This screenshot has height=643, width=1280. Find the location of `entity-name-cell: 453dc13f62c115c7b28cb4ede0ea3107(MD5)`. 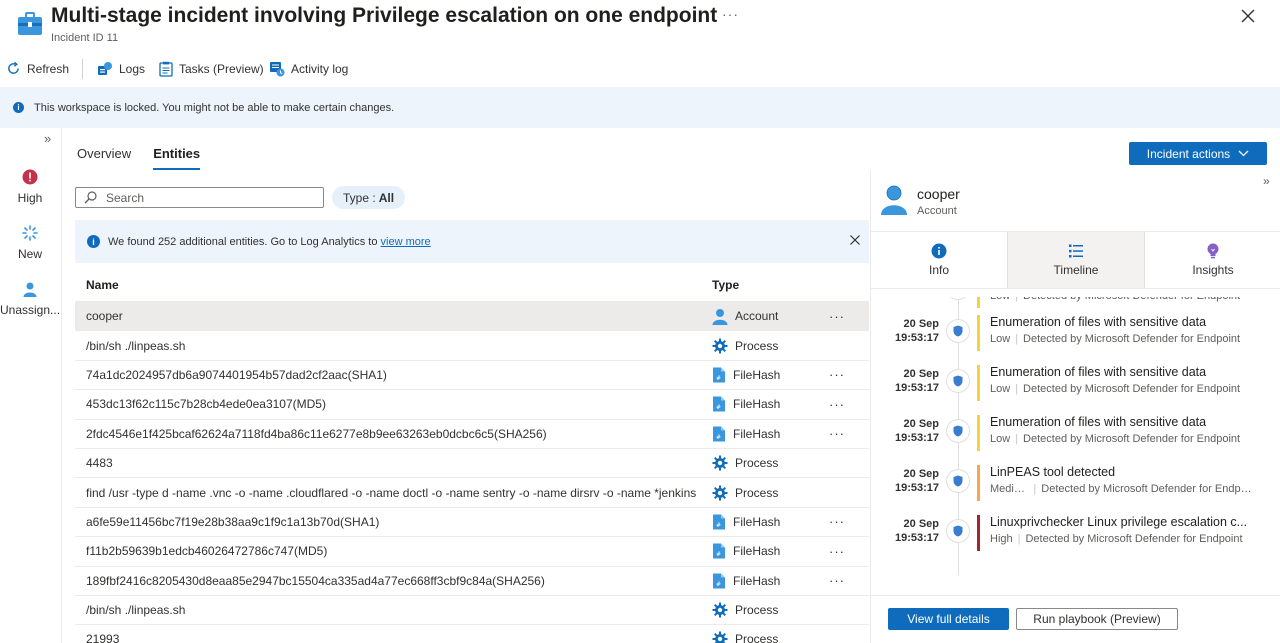

entity-name-cell: 453dc13f62c115c7b28cb4ede0ea3107(MD5) is located at coordinates (206, 404).